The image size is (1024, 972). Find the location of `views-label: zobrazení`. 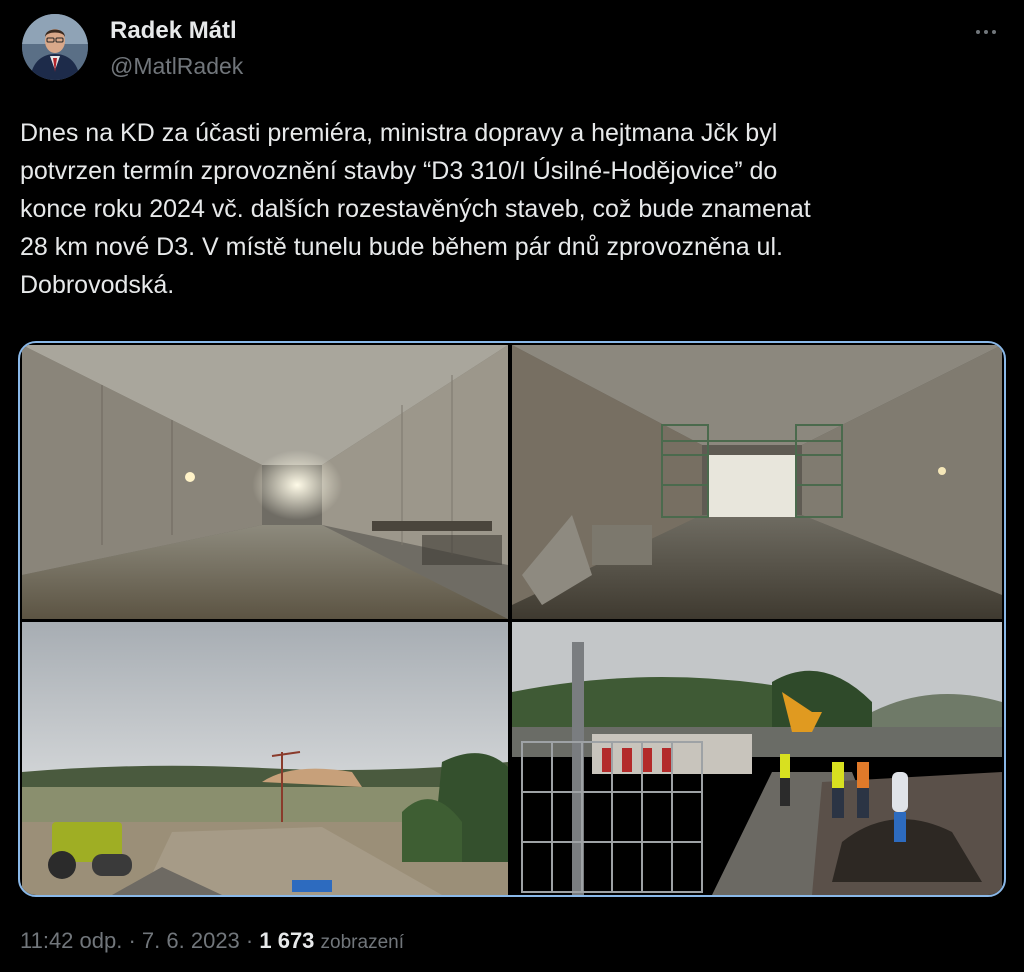

views-label: zobrazení is located at coordinates (362, 942).